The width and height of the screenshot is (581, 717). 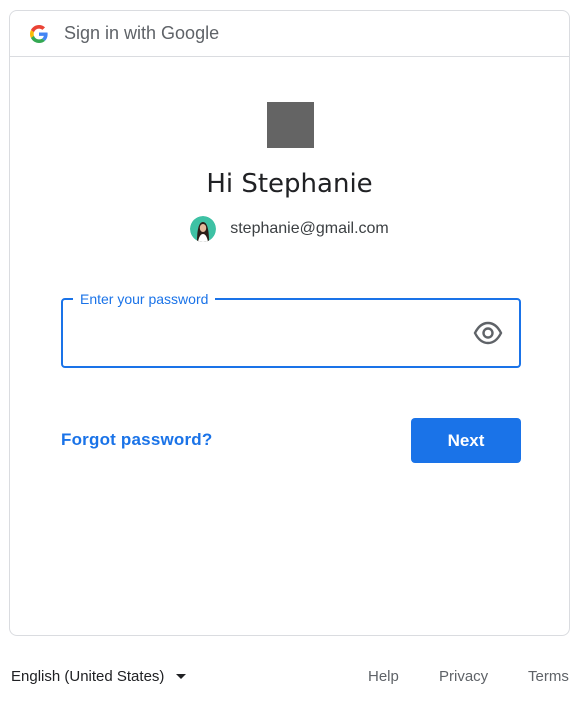 I want to click on account-chip: stephanie@gmail.com, so click(x=289, y=229).